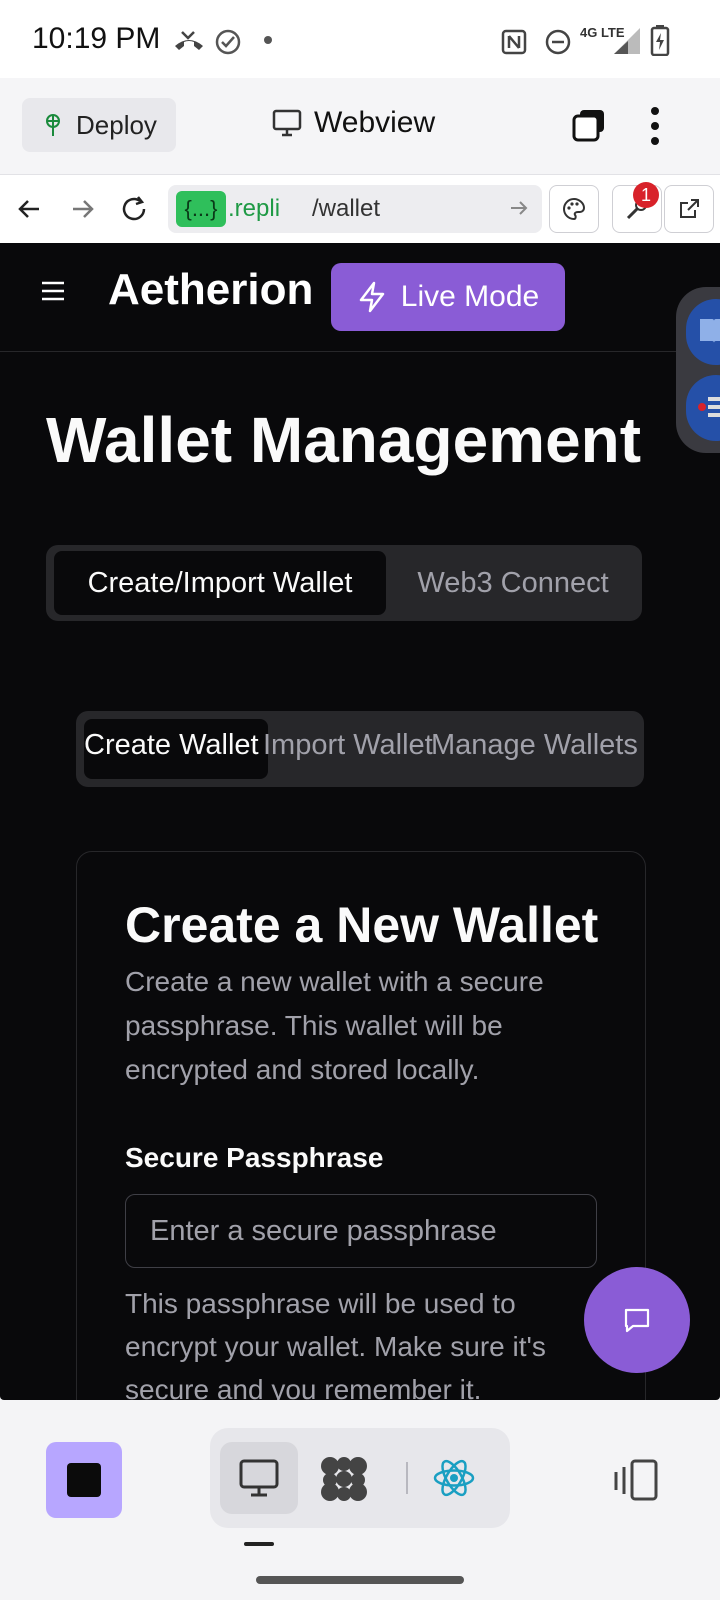 The width and height of the screenshot is (720, 1600). Describe the element at coordinates (709, 407) in the screenshot. I see `list-icon` at that location.